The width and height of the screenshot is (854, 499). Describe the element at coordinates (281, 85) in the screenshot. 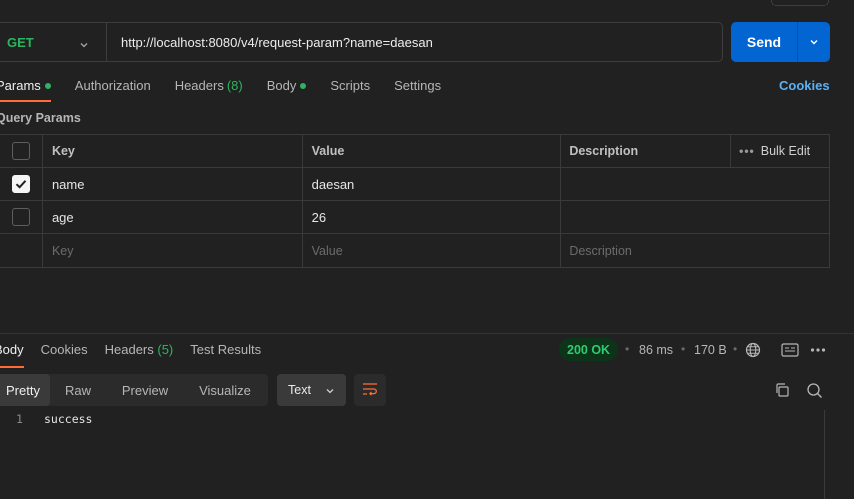

I see `tab-body-label: Body` at that location.